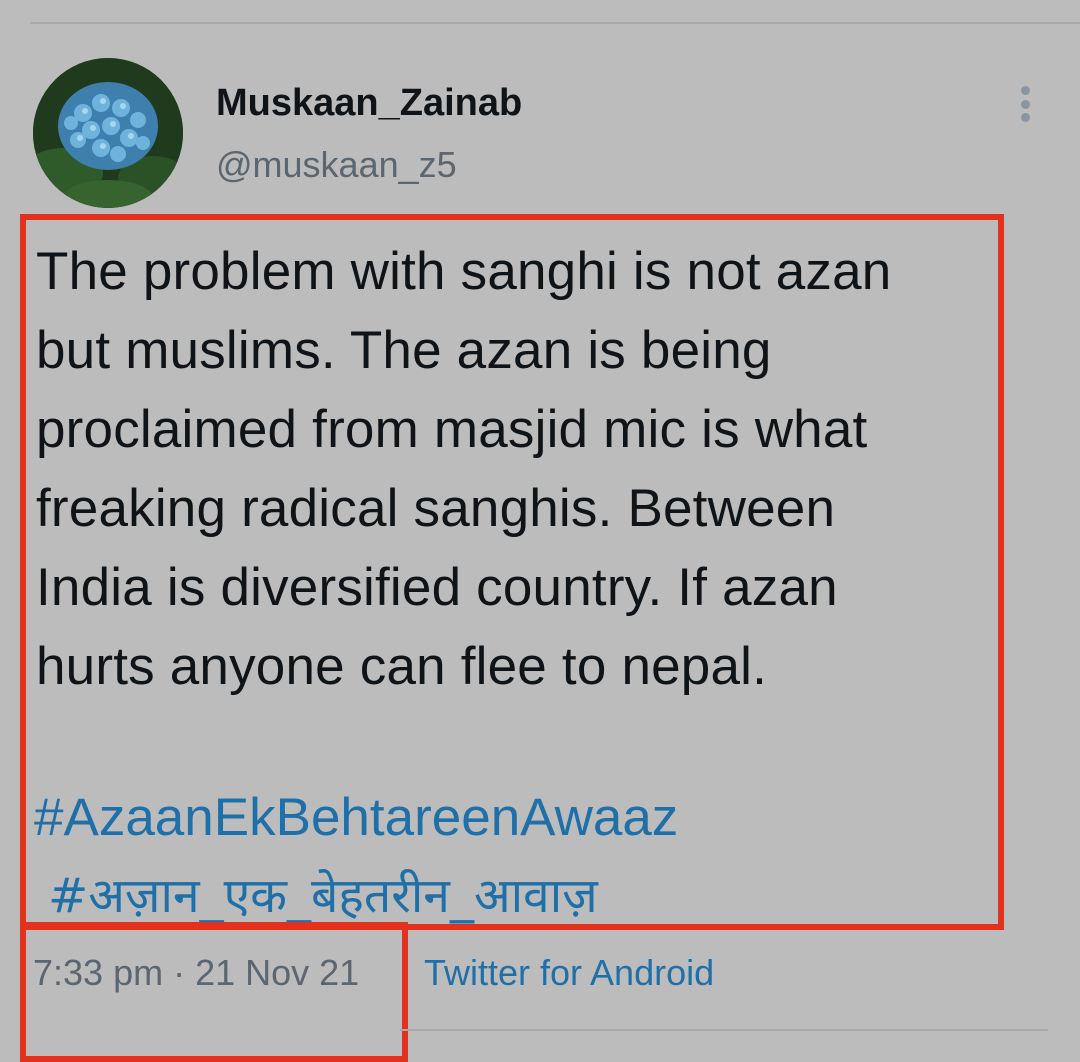  What do you see at coordinates (569, 973) in the screenshot?
I see `tweet-source-link: Twitter for Android` at bounding box center [569, 973].